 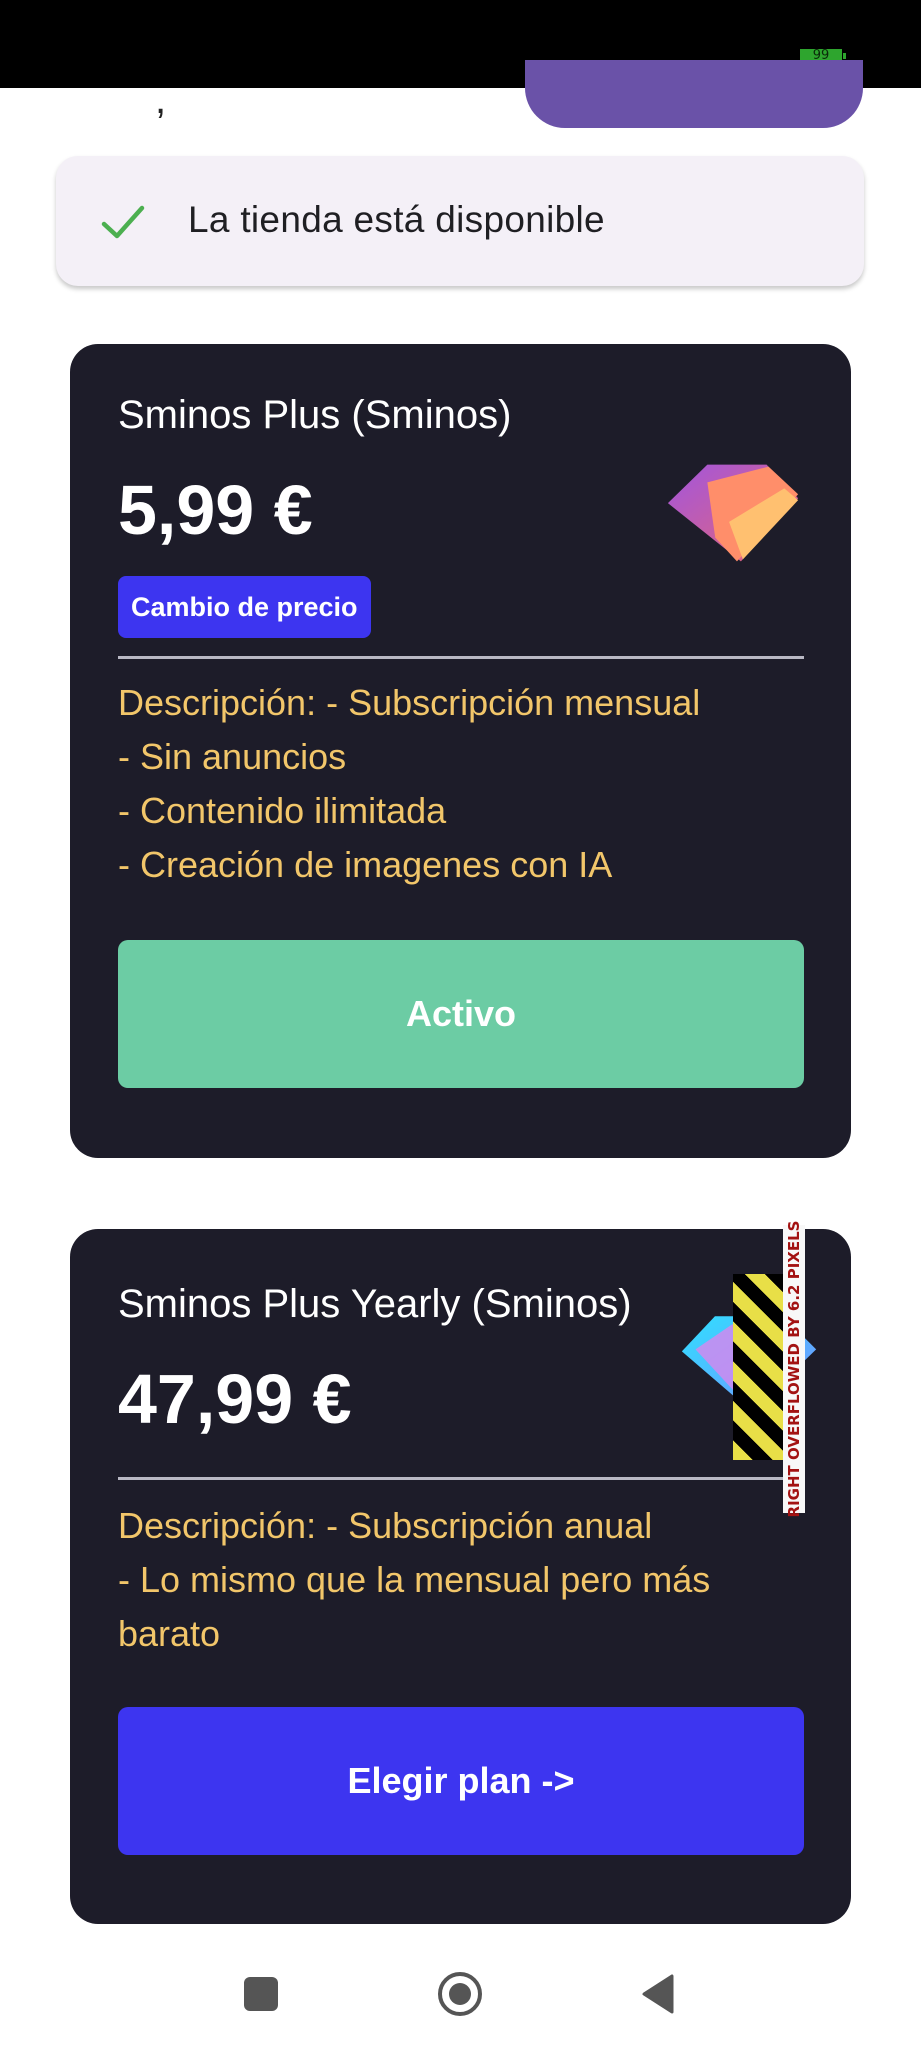 What do you see at coordinates (658, 1994) in the screenshot?
I see `back-triangle-icon` at bounding box center [658, 1994].